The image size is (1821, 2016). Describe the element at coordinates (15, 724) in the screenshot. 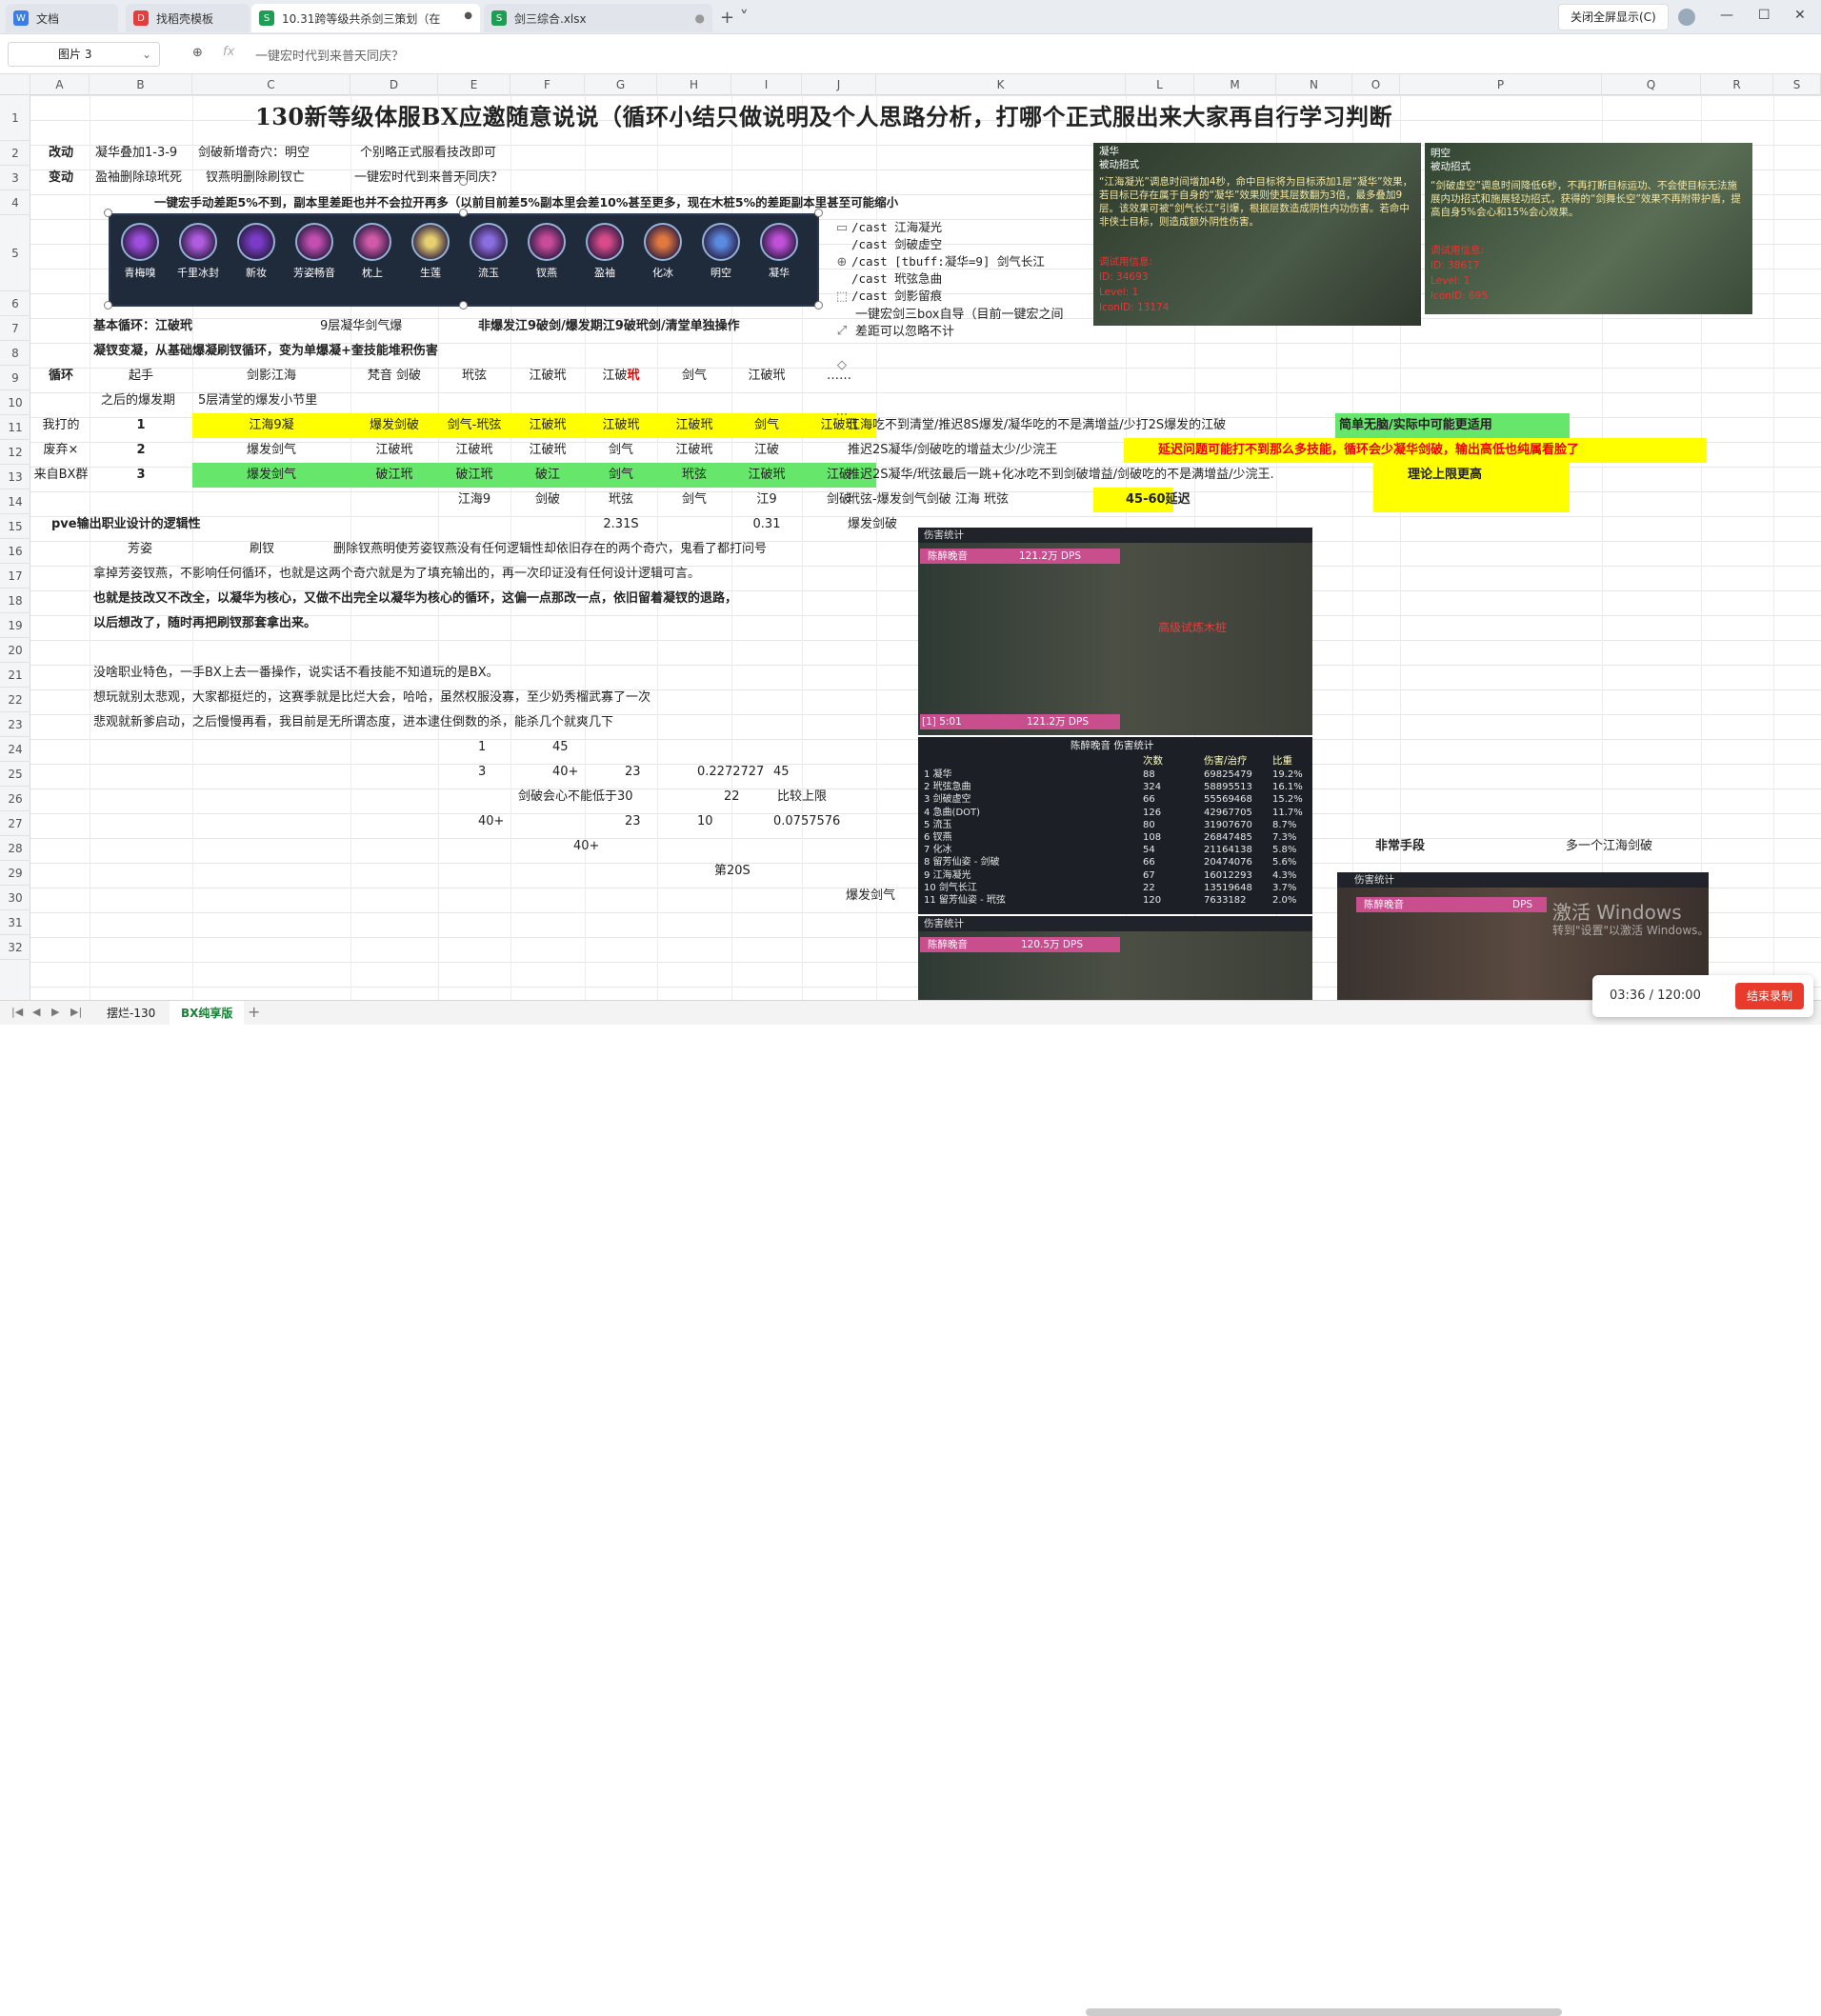

I see `row-header: 23` at that location.